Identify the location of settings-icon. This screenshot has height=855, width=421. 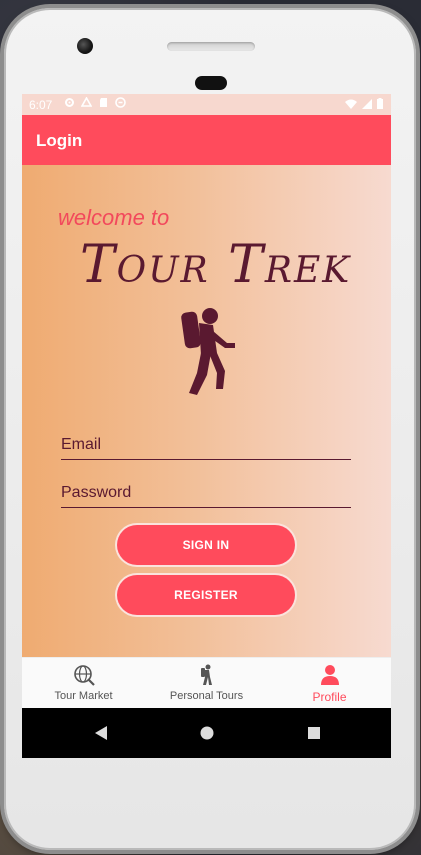
(69, 102).